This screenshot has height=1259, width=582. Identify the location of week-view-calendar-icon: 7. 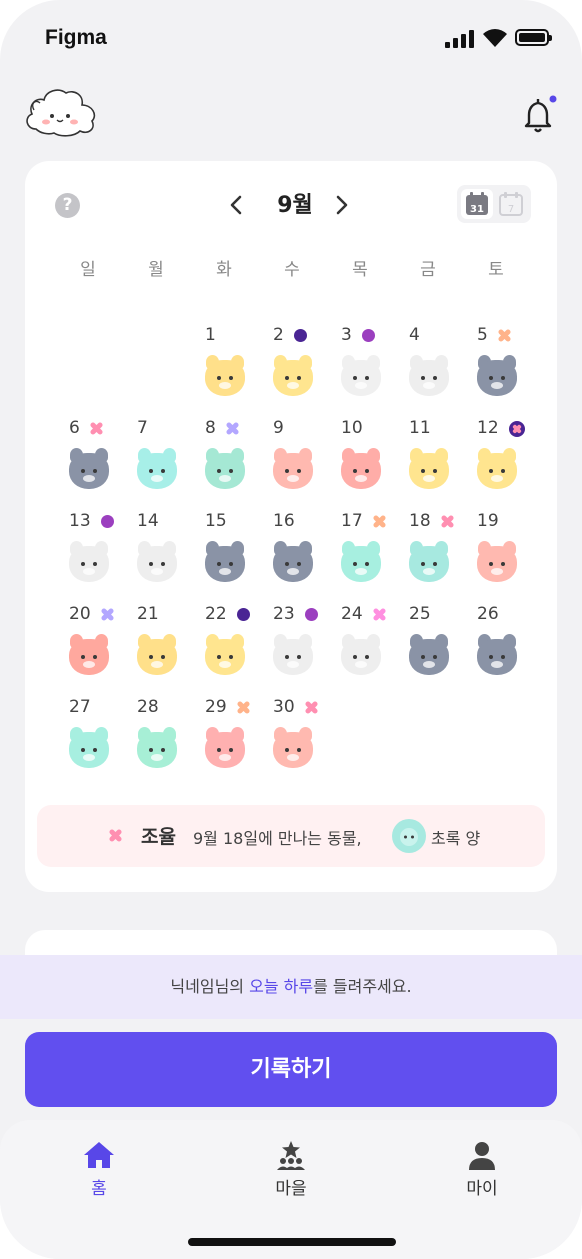
(511, 204).